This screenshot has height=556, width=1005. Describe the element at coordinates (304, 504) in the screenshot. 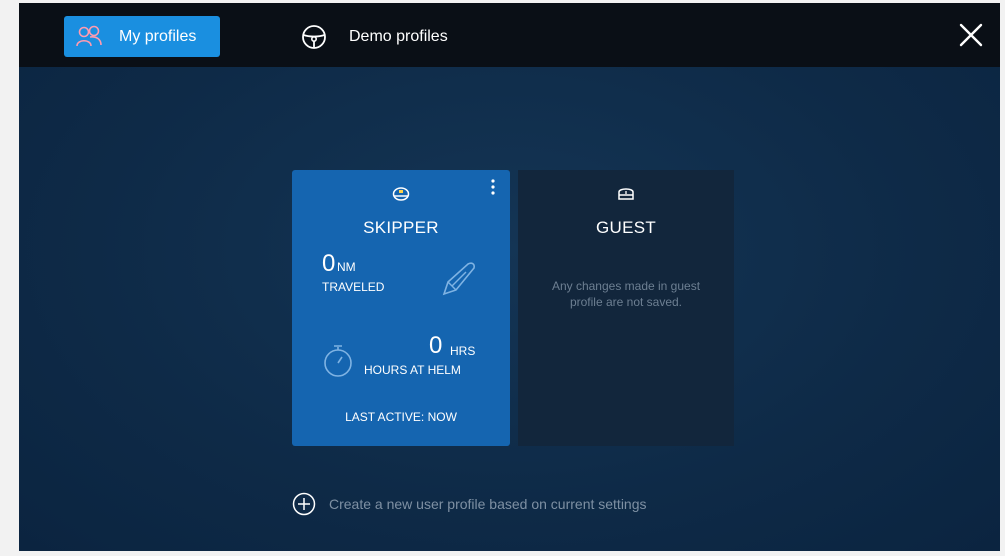

I see `add-circle-icon` at that location.